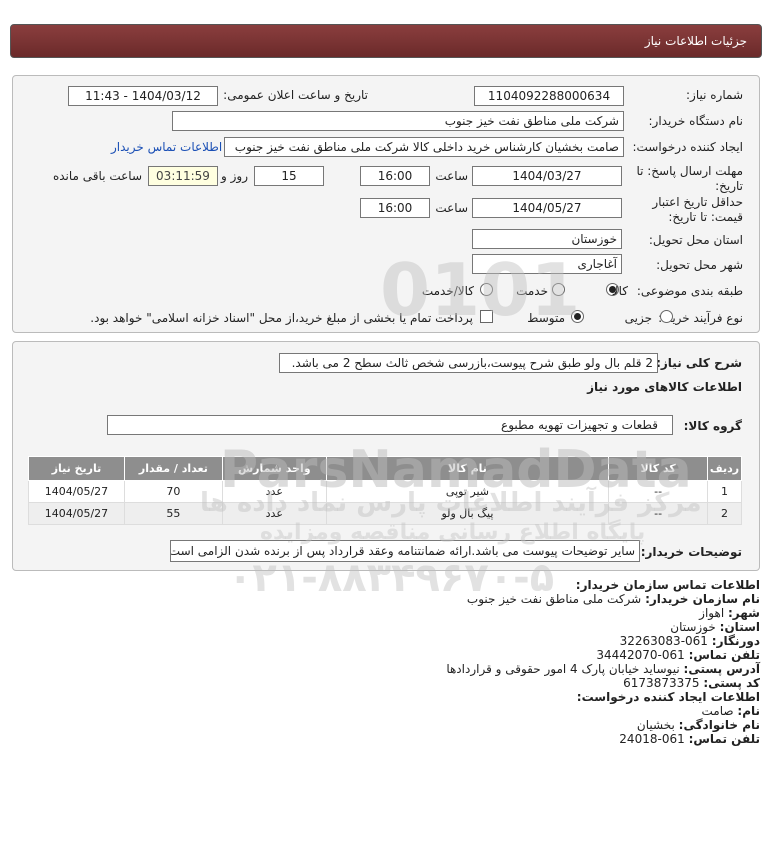  What do you see at coordinates (173, 468) in the screenshot?
I see `col-qty: تعداد / مقدار` at bounding box center [173, 468].